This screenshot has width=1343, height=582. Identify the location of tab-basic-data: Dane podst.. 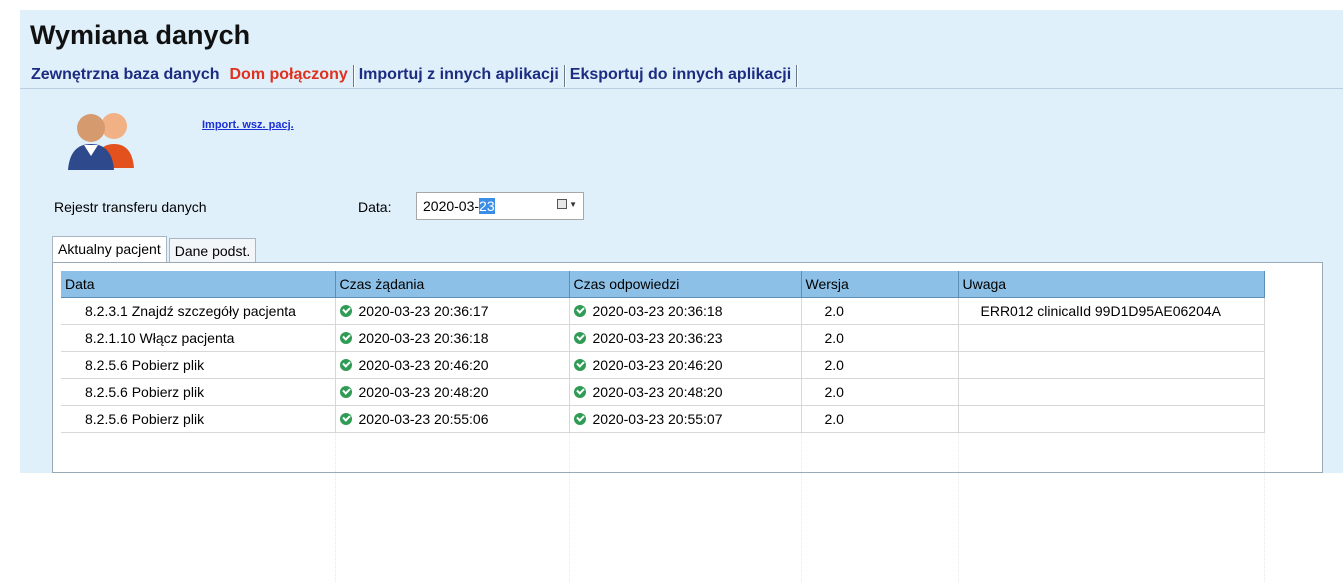
(212, 250).